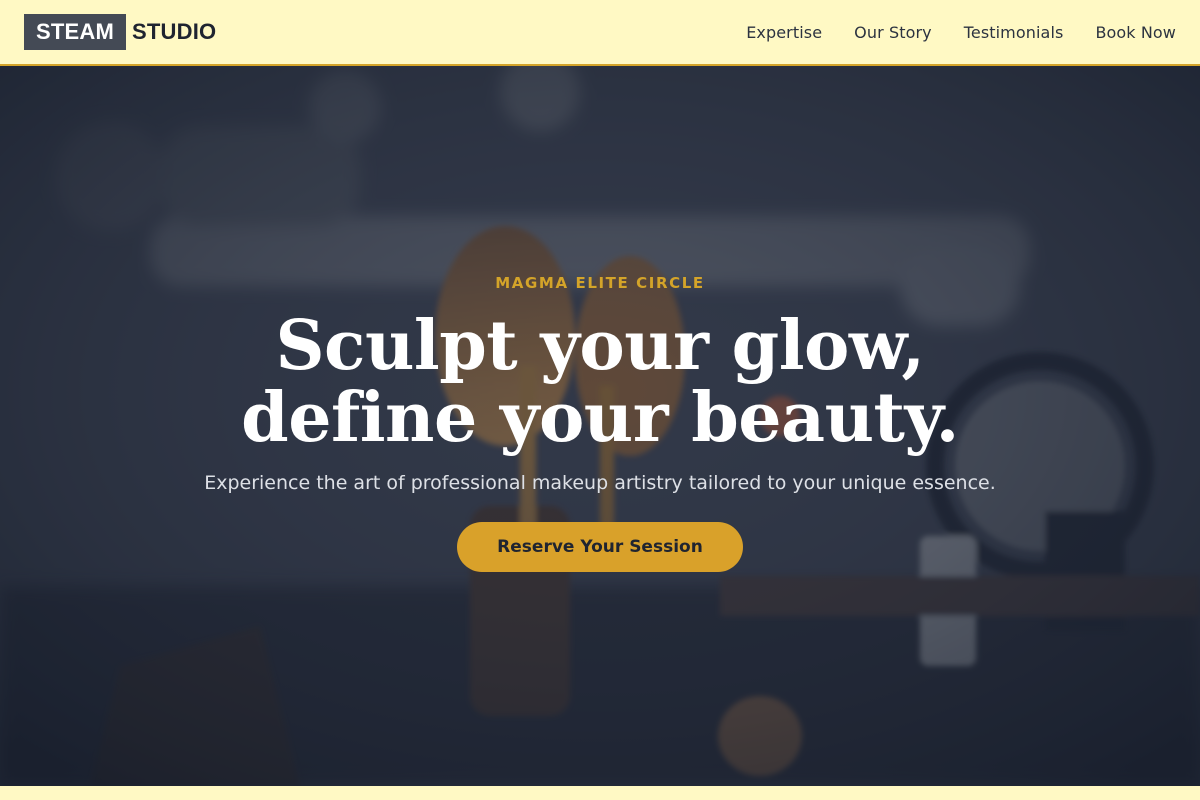 The image size is (1200, 800). Describe the element at coordinates (893, 32) in the screenshot. I see `nav-link-our-story: Our Story` at that location.